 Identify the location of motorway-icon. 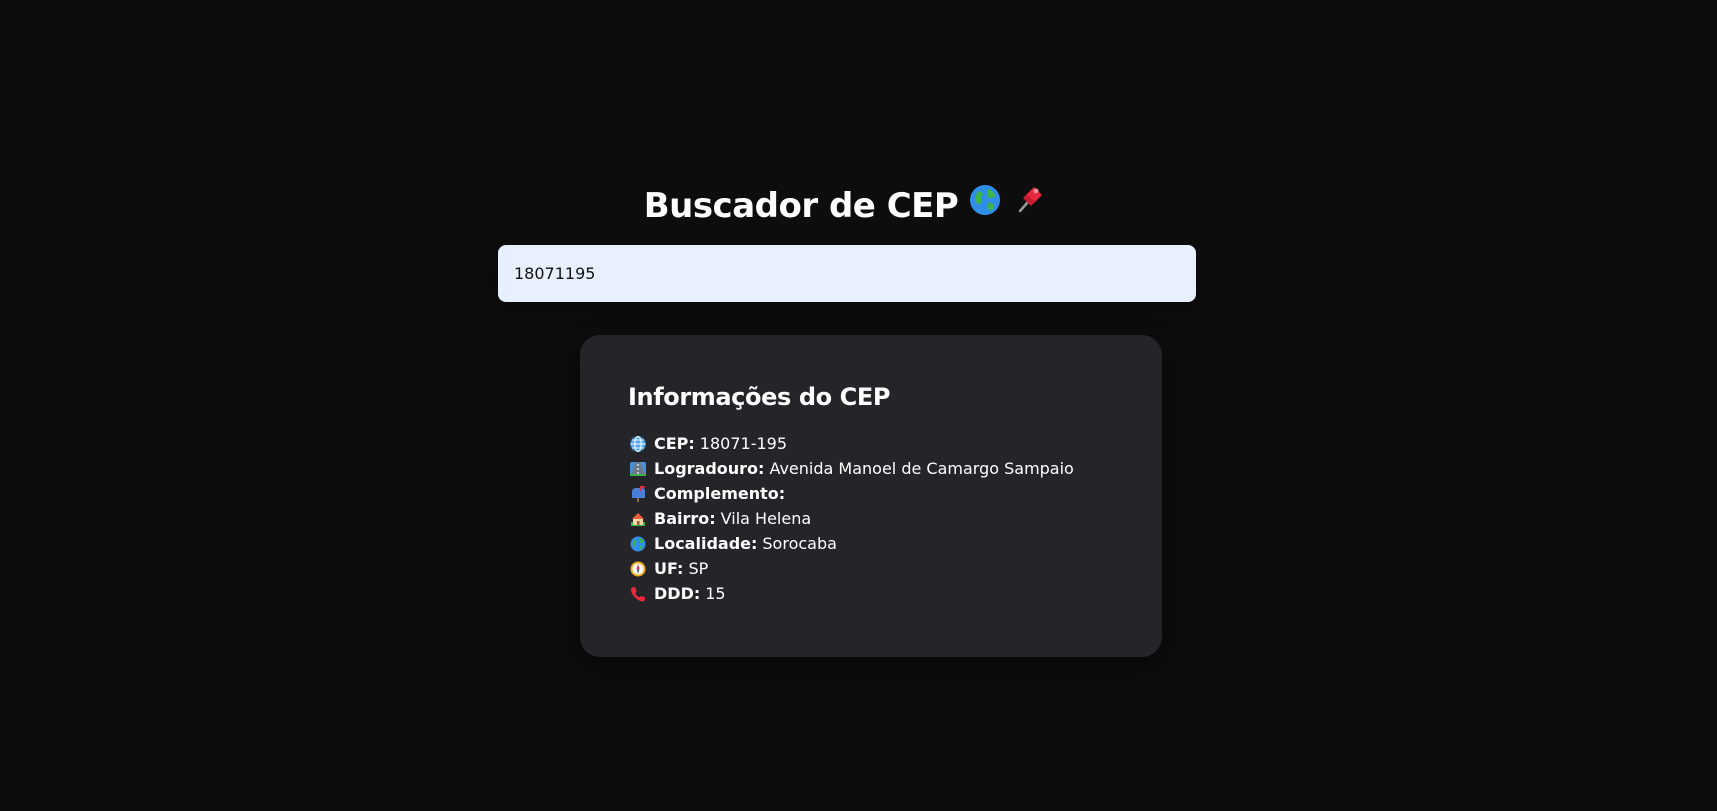
(638, 469).